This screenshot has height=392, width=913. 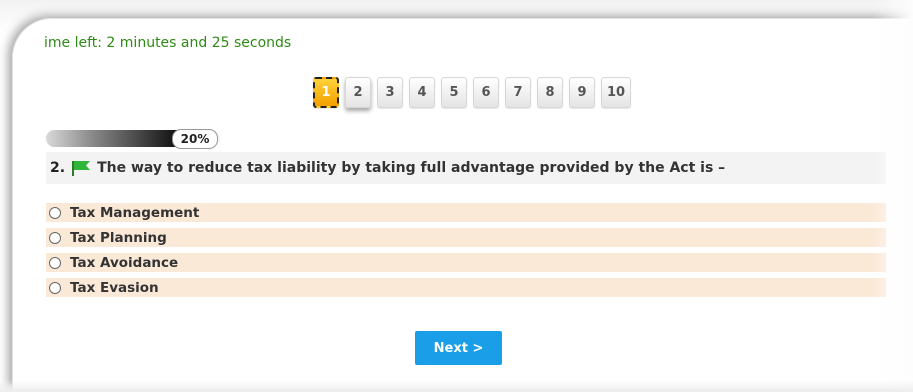 I want to click on page-button-4: 4, so click(x=422, y=92).